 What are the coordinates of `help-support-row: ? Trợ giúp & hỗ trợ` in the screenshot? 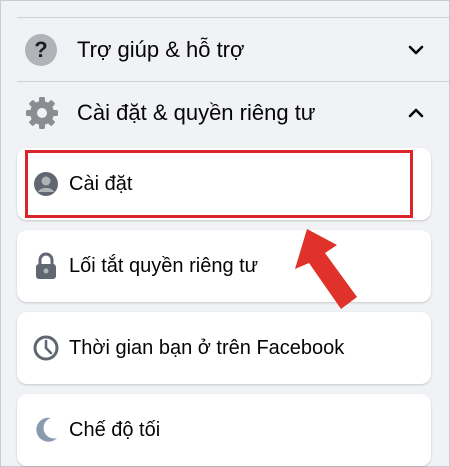 It's located at (225, 50).